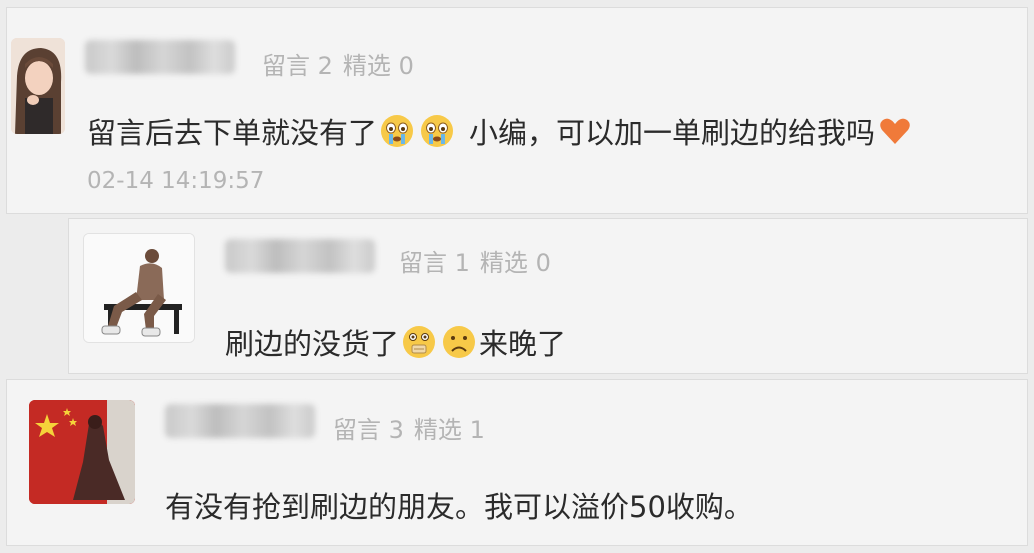 Image resolution: width=1034 pixels, height=553 pixels. Describe the element at coordinates (459, 342) in the screenshot. I see `sad-face-icon` at that location.